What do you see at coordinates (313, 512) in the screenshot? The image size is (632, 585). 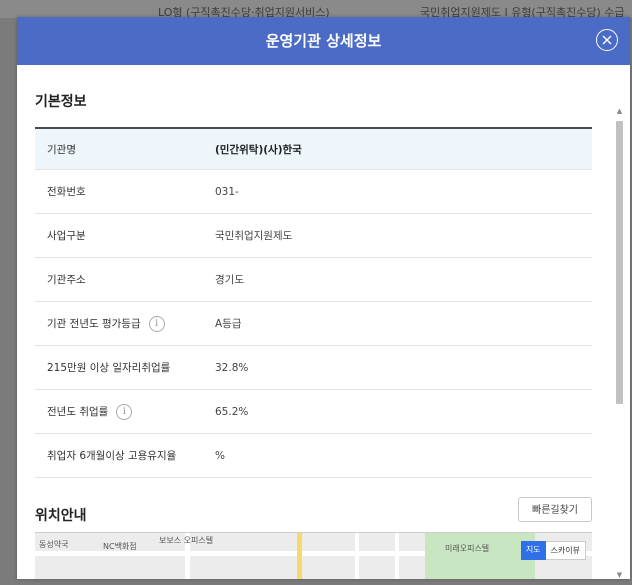 I see `location-section-header: 위치안내 빠른길찾기` at bounding box center [313, 512].